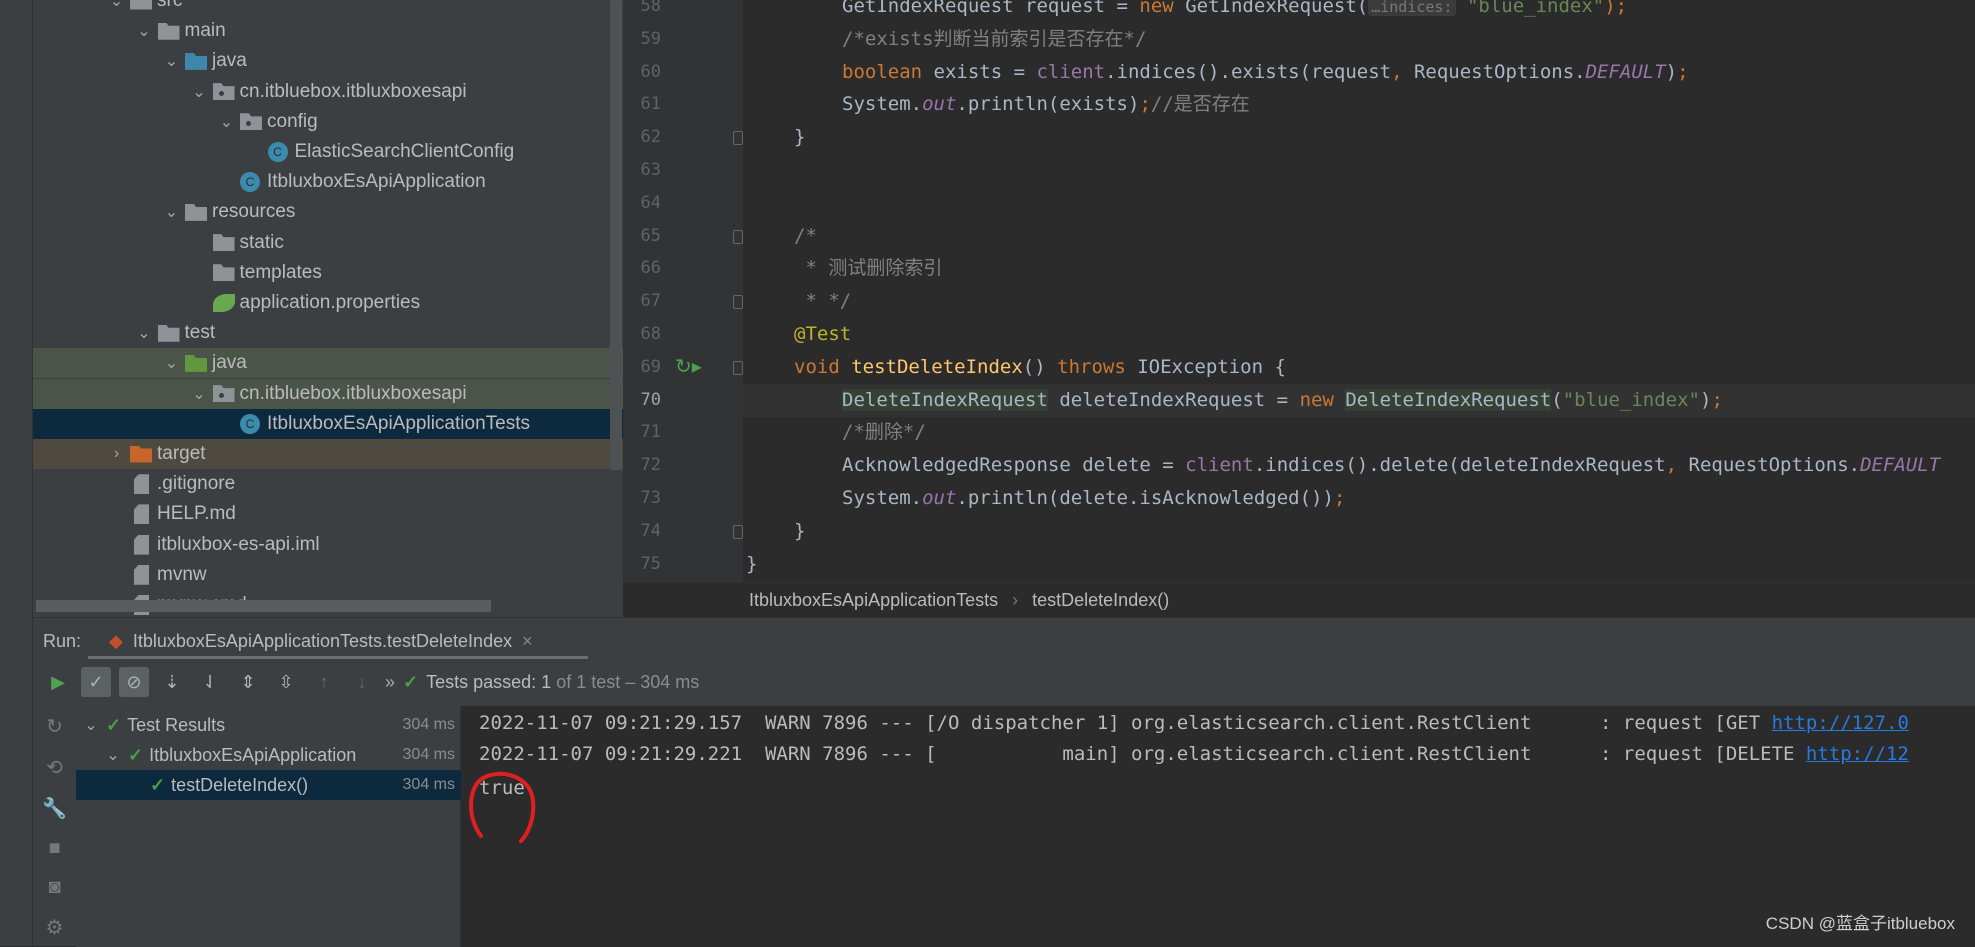  I want to click on tree-item: ⌄ config, so click(328, 122).